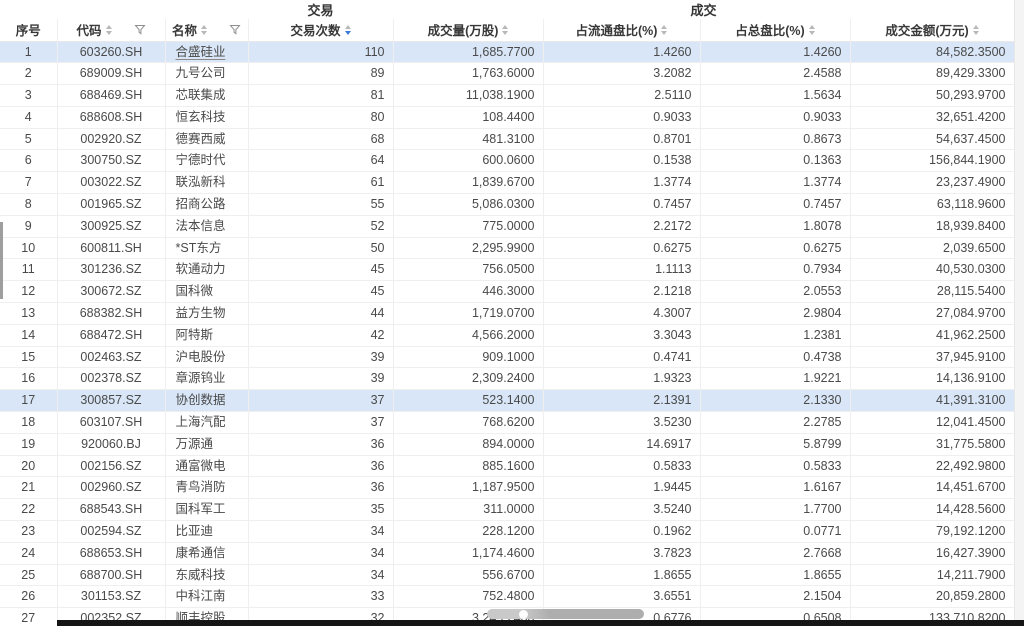 The width and height of the screenshot is (1024, 626). Describe the element at coordinates (207, 248) in the screenshot. I see `cell-name: *ST东方` at that location.